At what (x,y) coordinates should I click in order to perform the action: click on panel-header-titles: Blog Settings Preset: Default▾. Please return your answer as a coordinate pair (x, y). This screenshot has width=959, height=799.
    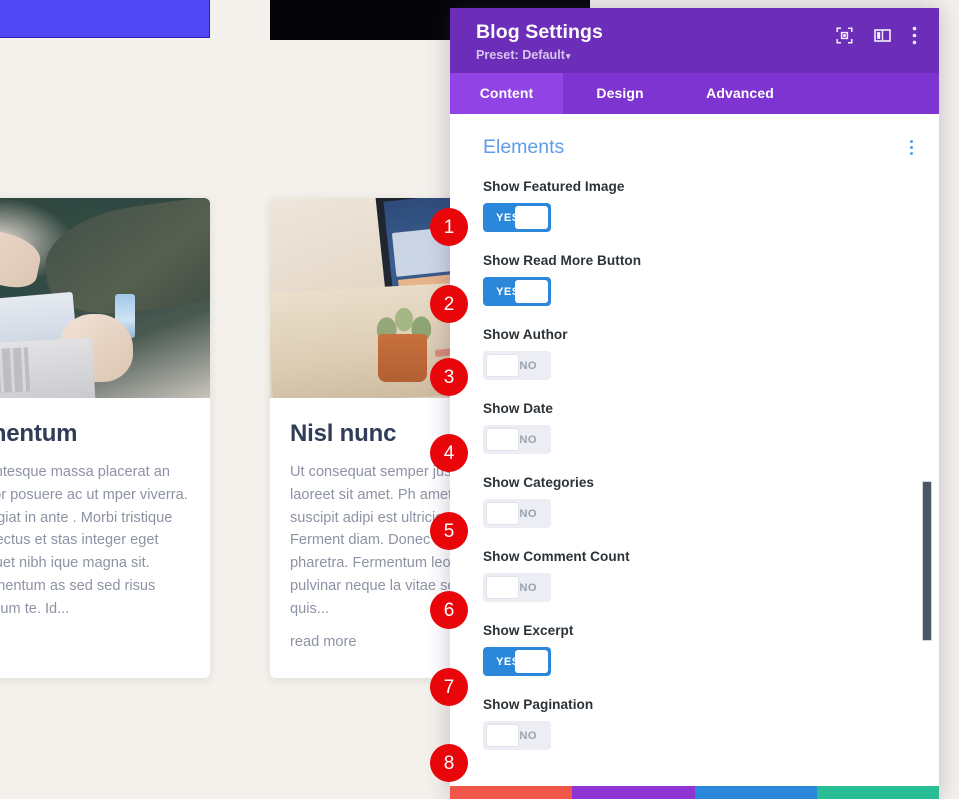
    Looking at the image, I should click on (539, 41).